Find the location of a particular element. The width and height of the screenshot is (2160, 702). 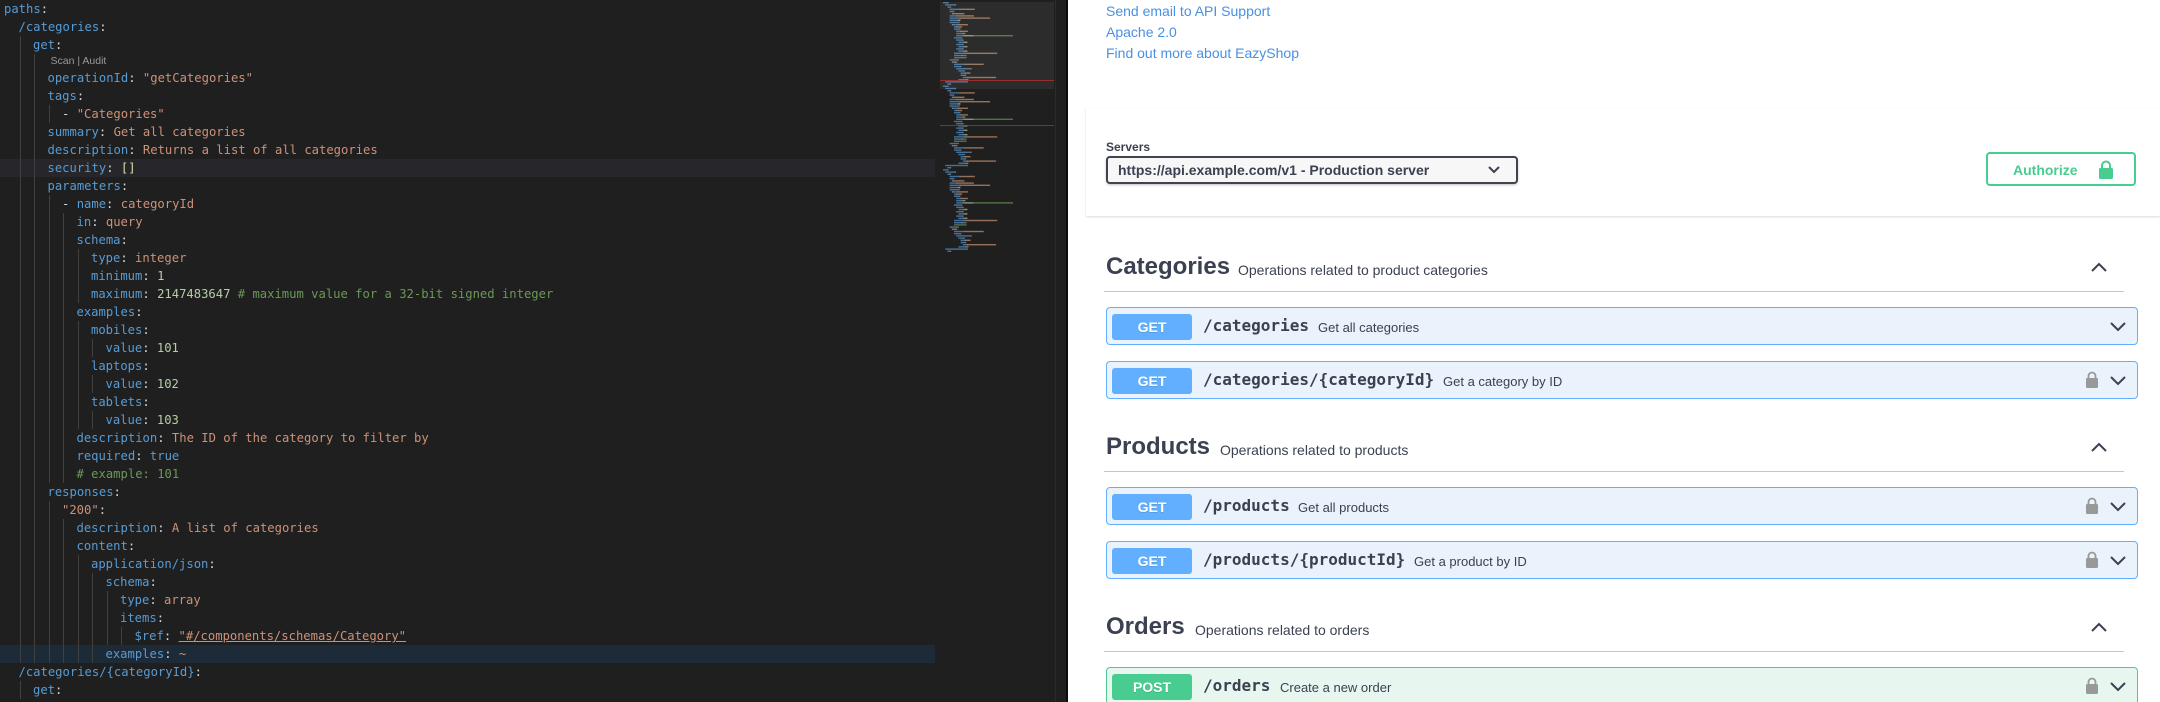

code-token: in is located at coordinates (84, 222).